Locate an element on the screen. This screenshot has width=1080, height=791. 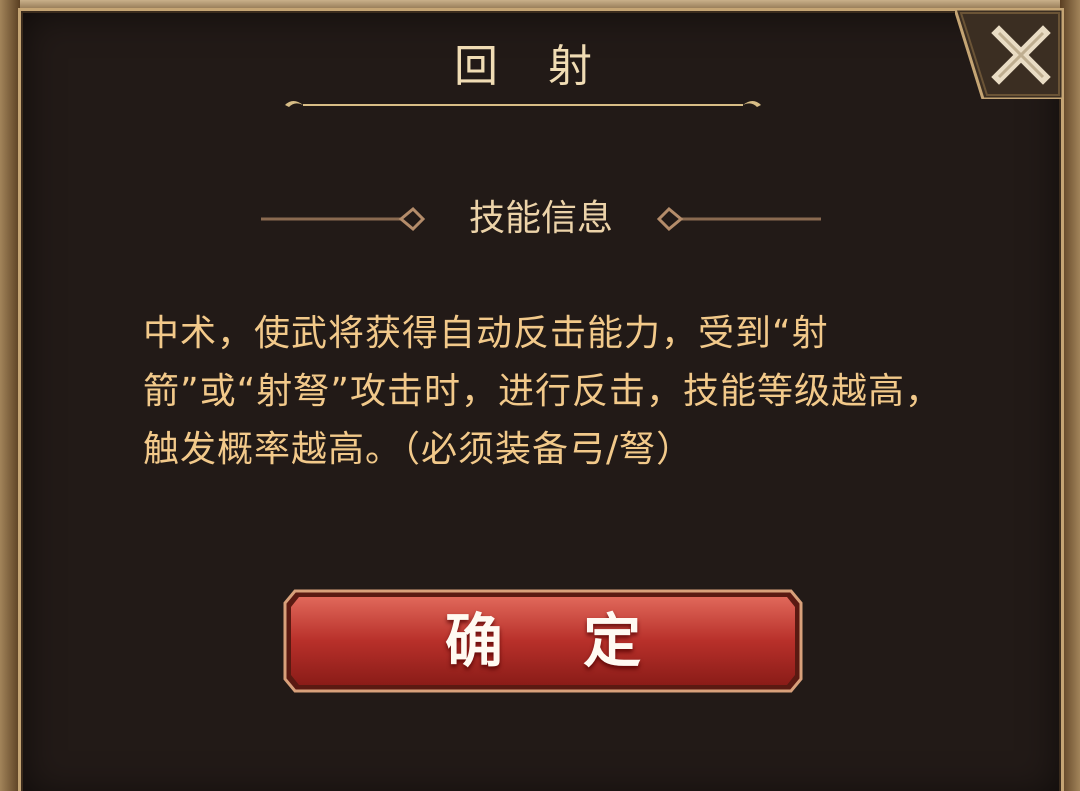
close-x-icon is located at coordinates (1008, 54).